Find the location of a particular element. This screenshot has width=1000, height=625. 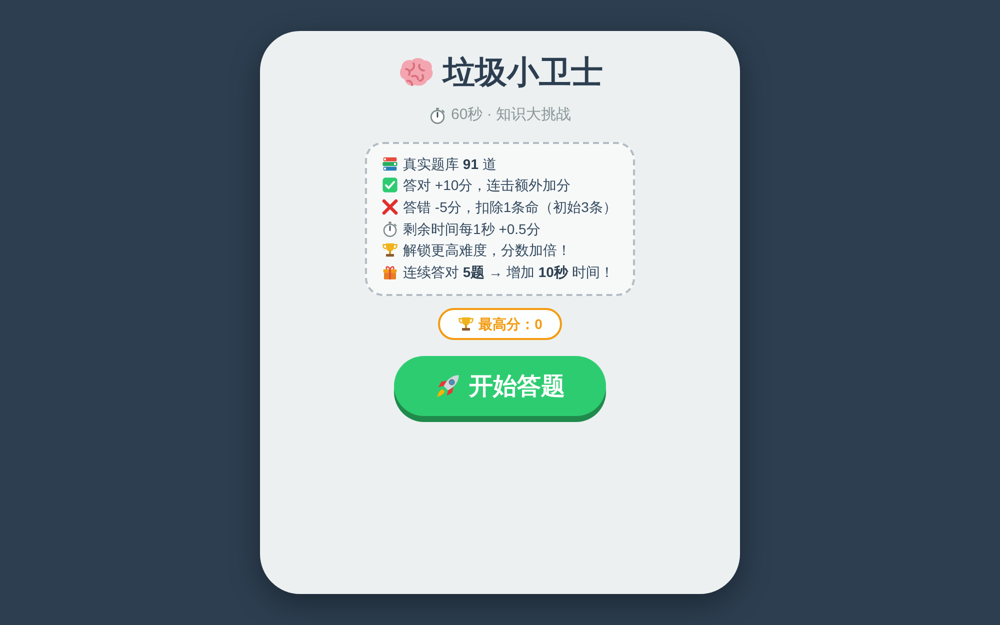

rule-text: 真实题库 91 道 is located at coordinates (449, 164).